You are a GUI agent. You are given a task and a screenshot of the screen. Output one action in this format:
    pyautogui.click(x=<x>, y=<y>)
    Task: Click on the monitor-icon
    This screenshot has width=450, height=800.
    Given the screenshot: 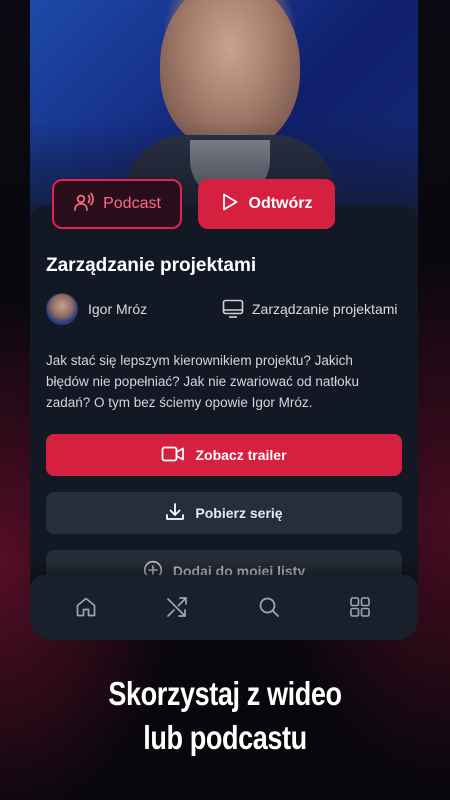 What is the action you would take?
    pyautogui.click(x=233, y=311)
    